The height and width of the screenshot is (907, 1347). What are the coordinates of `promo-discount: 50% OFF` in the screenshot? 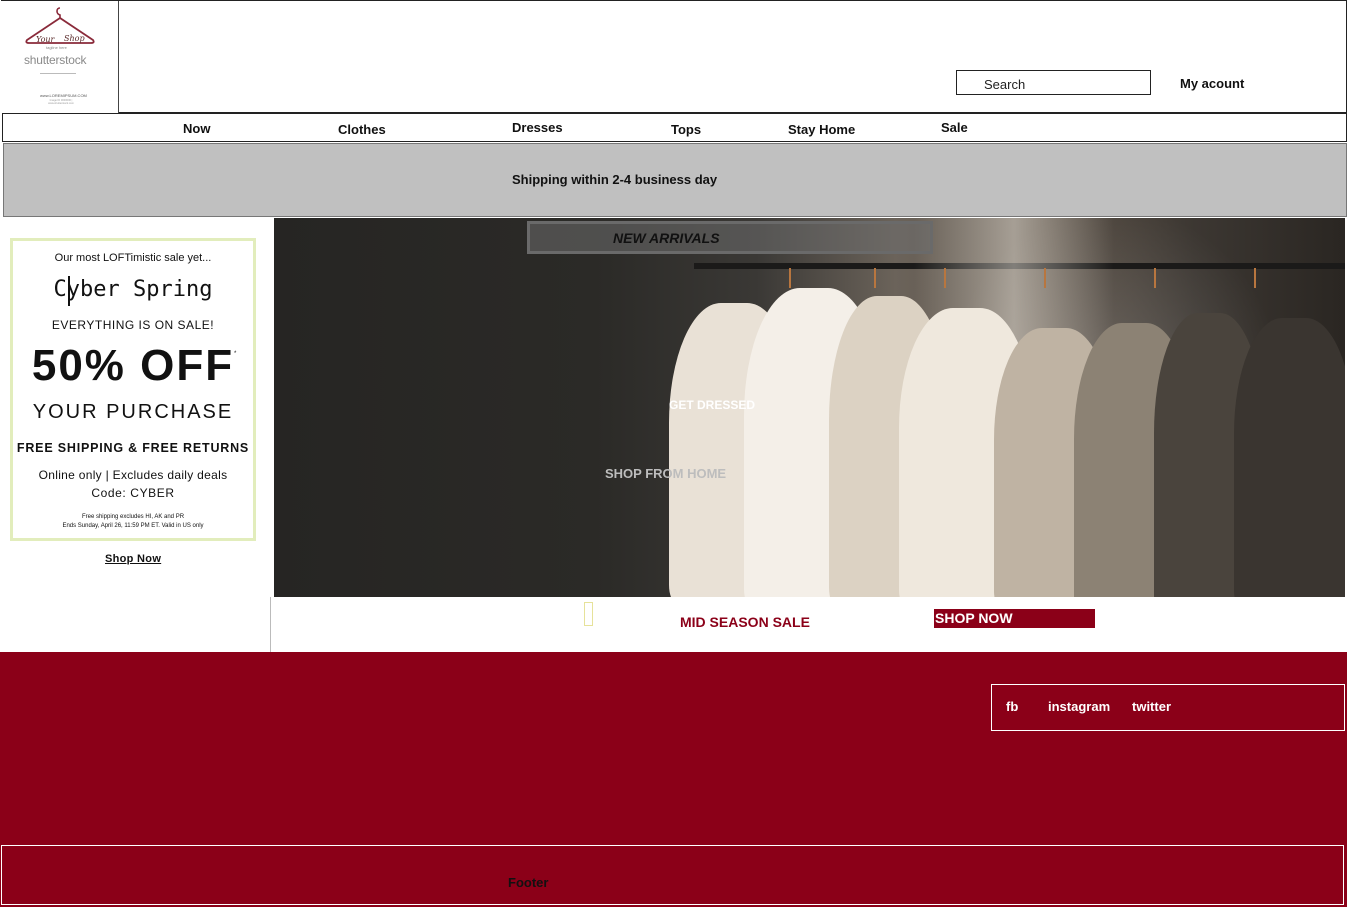 It's located at (133, 365).